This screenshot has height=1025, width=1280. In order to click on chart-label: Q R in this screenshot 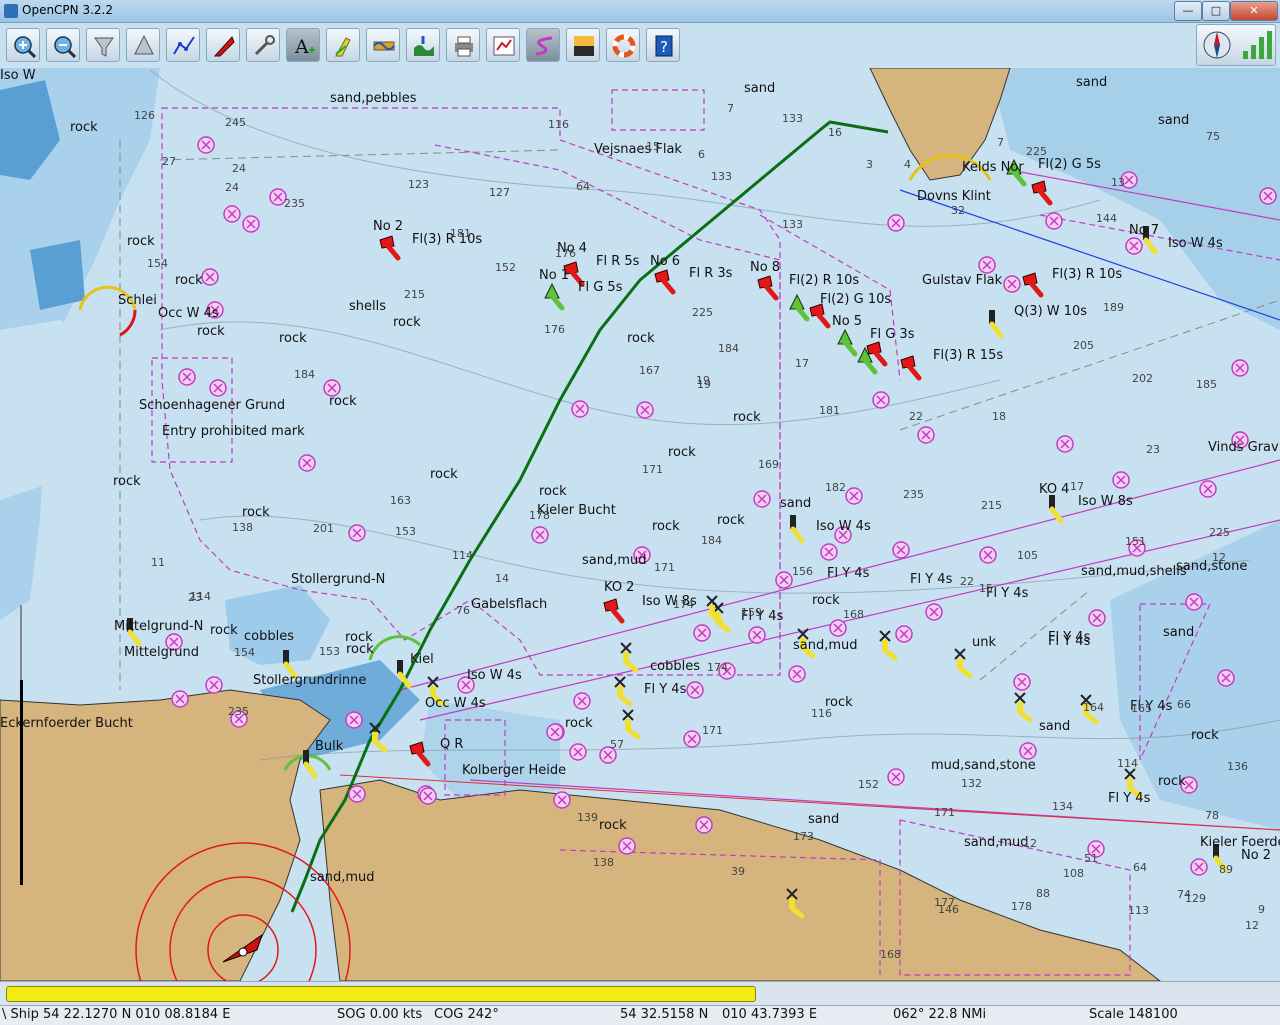, I will do `click(452, 744)`.